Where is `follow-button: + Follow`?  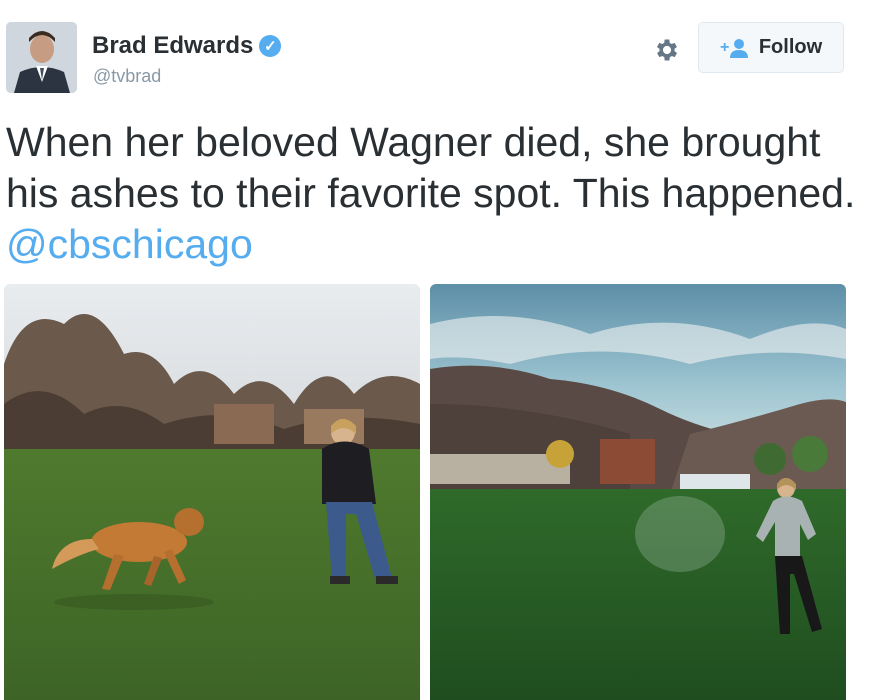
follow-button: + Follow is located at coordinates (771, 47).